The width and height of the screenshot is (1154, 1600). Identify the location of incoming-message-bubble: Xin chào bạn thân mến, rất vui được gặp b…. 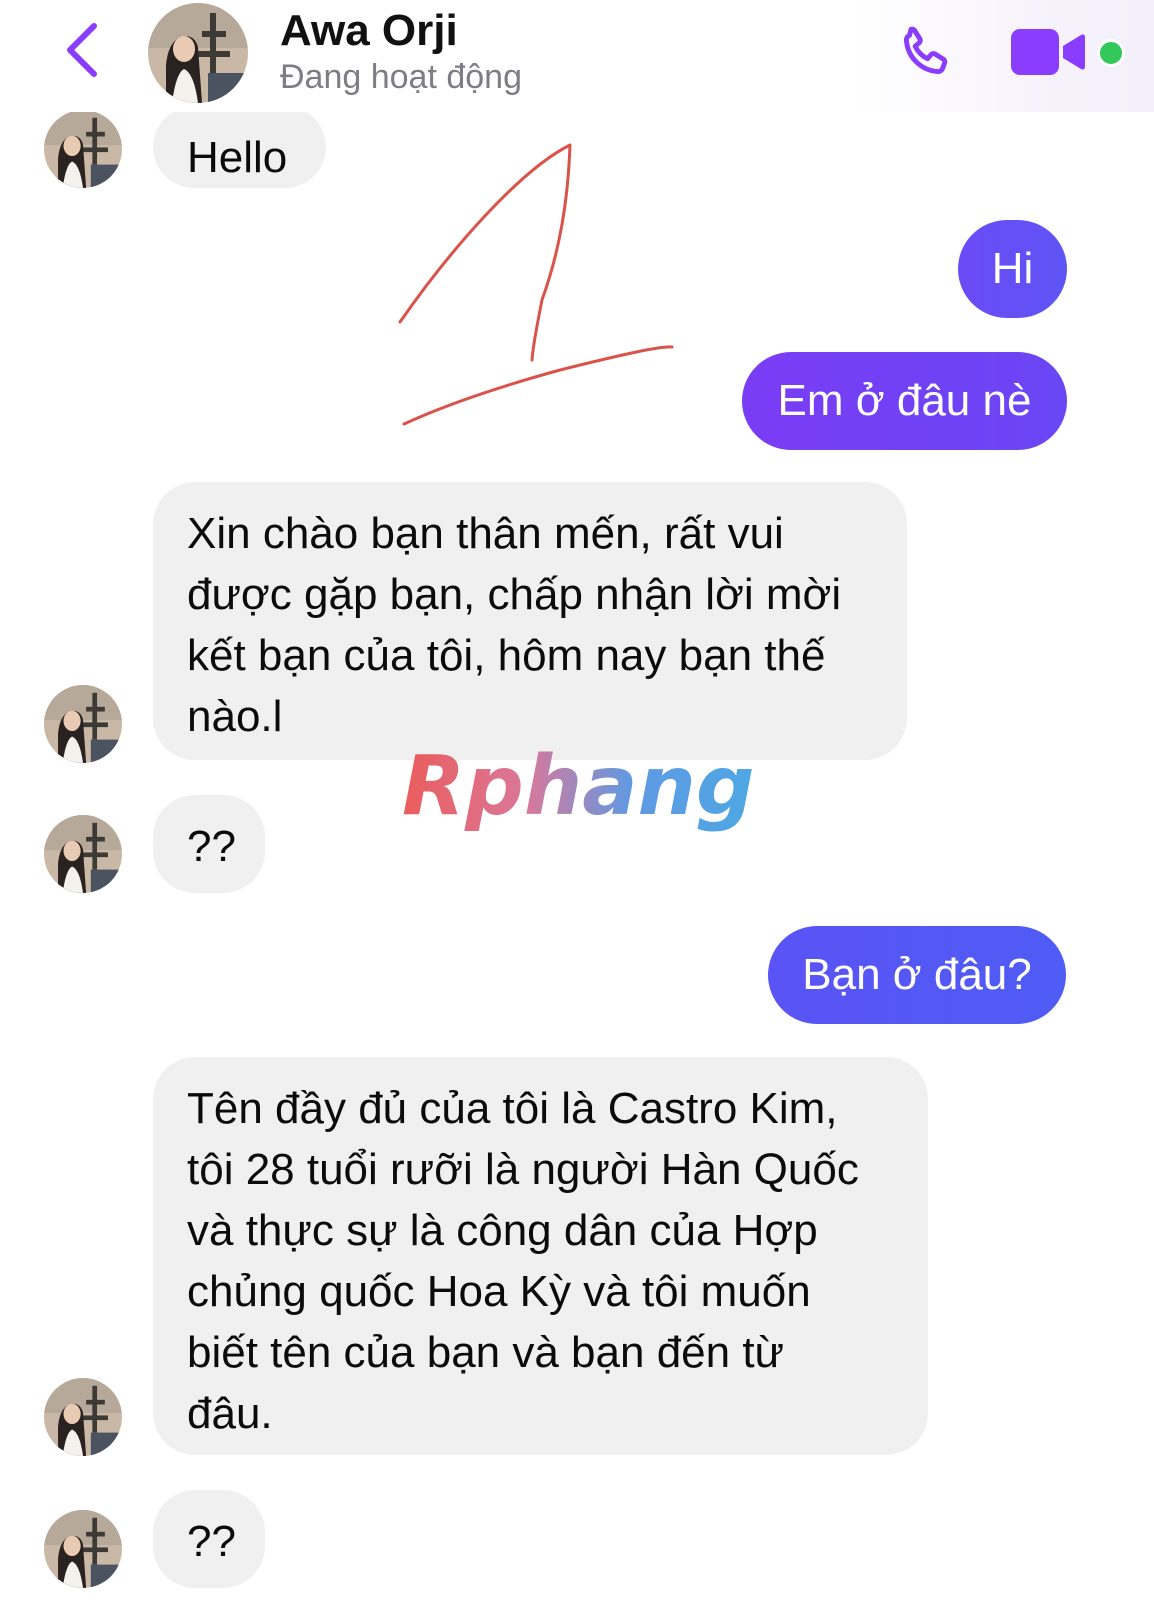
(530, 621).